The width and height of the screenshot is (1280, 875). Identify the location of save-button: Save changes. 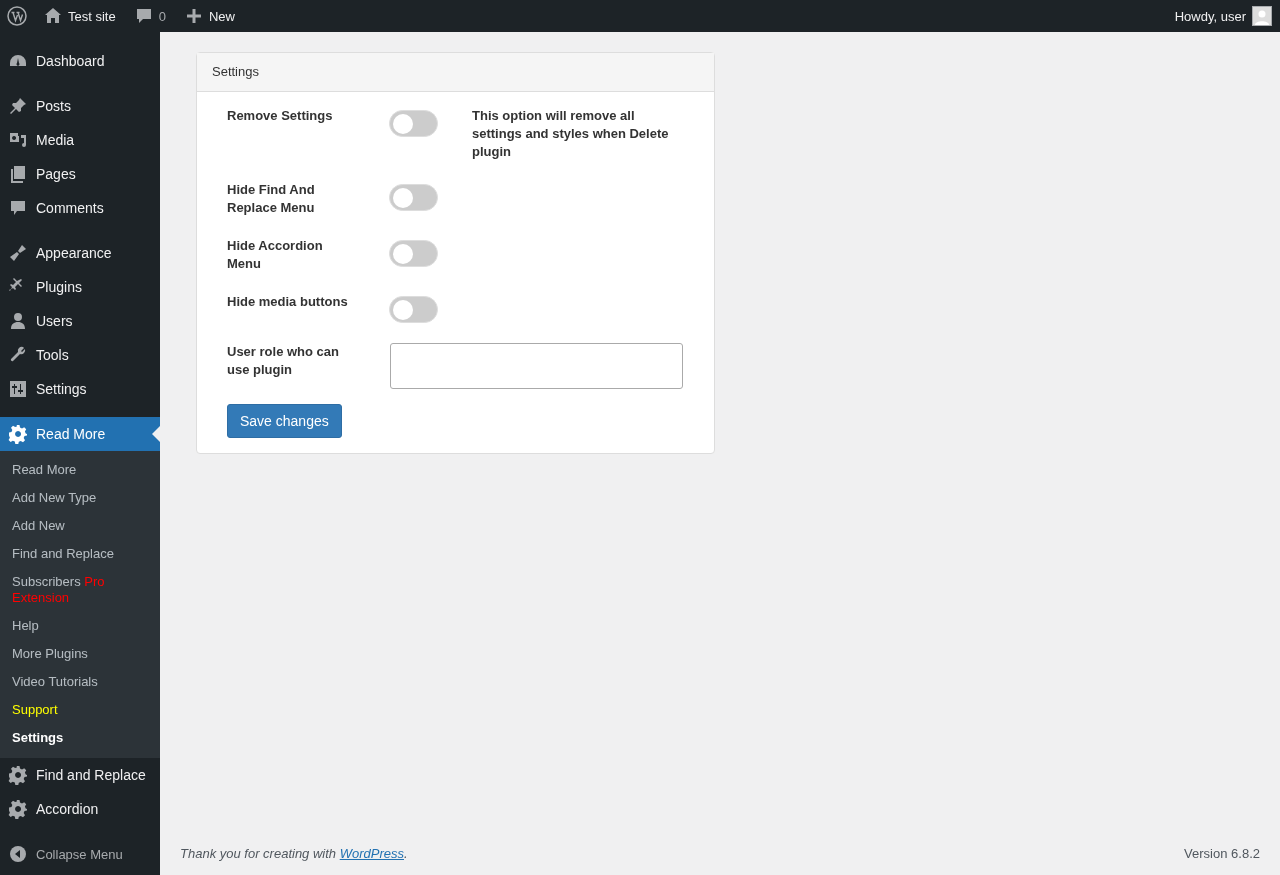
(284, 421).